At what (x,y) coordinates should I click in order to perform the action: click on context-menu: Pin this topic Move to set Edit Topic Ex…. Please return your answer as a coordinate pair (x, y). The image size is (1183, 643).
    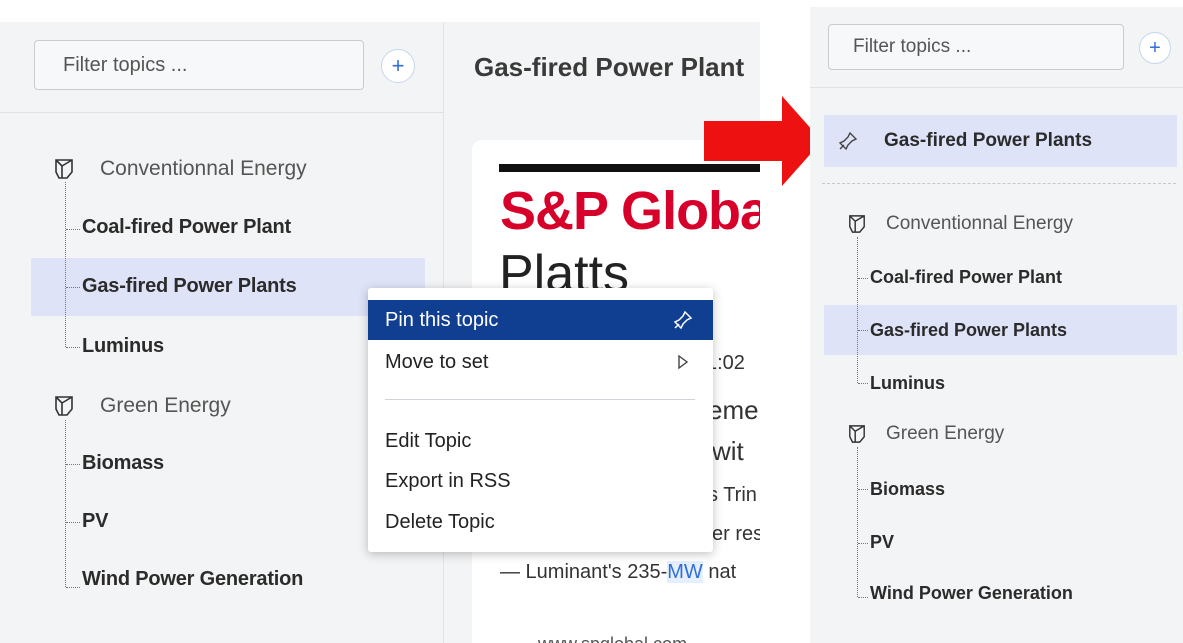
    Looking at the image, I should click on (540, 420).